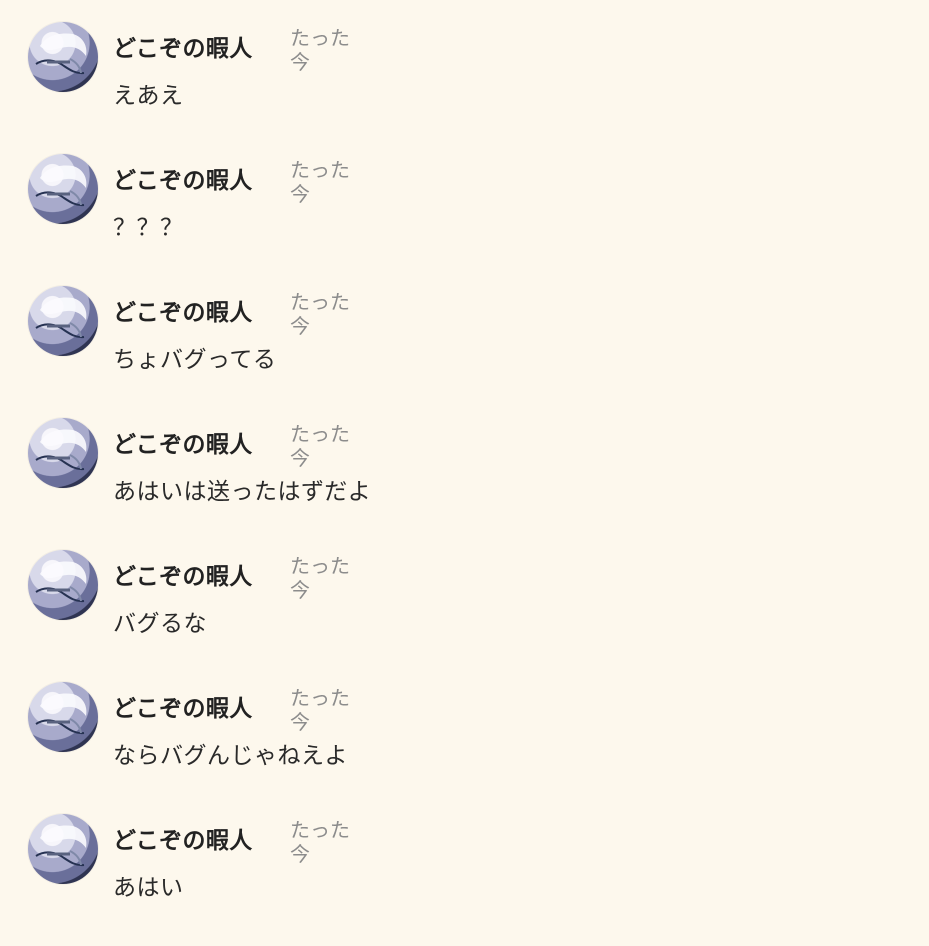  Describe the element at coordinates (148, 96) in the screenshot. I see `message-text: えあえ` at that location.